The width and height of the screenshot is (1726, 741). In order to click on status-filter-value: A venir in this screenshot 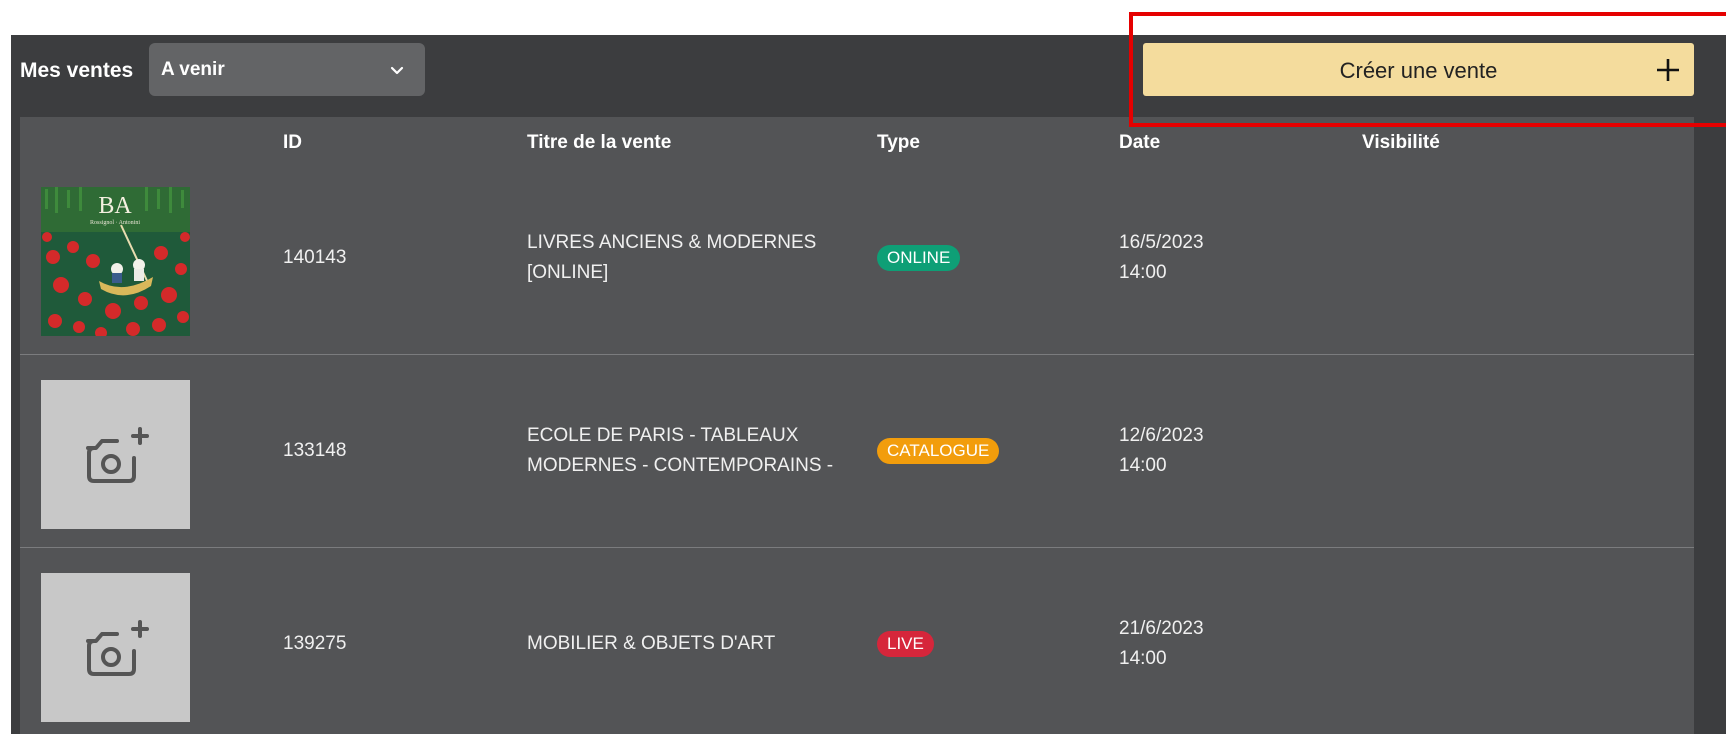, I will do `click(193, 69)`.